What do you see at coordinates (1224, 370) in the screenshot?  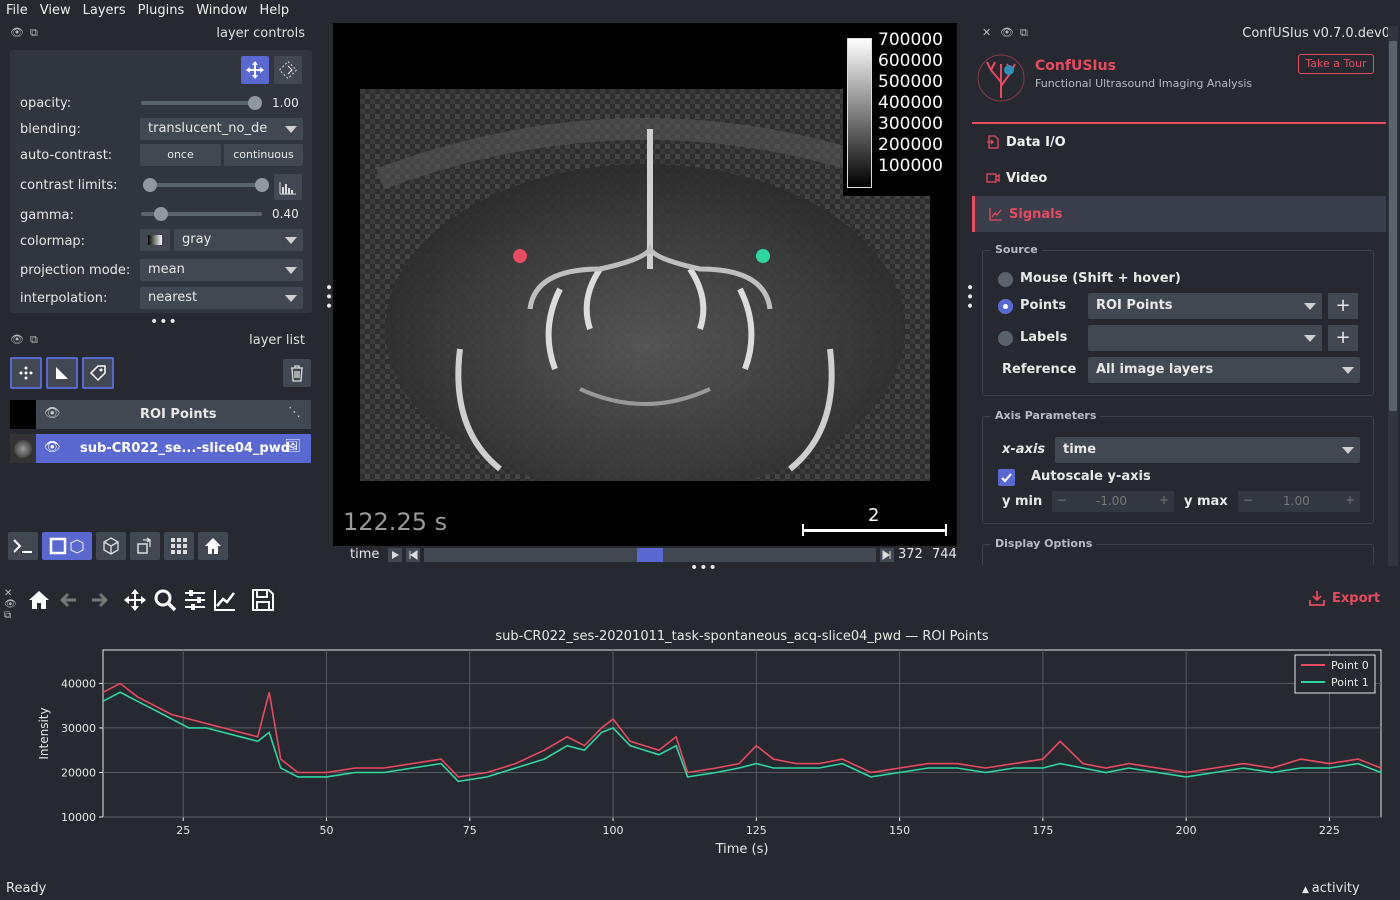 I see `reference-select: All image layers` at bounding box center [1224, 370].